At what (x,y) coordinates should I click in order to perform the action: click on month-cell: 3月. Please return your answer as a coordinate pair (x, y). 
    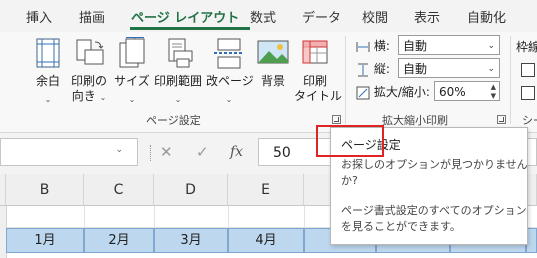
    Looking at the image, I should click on (191, 240).